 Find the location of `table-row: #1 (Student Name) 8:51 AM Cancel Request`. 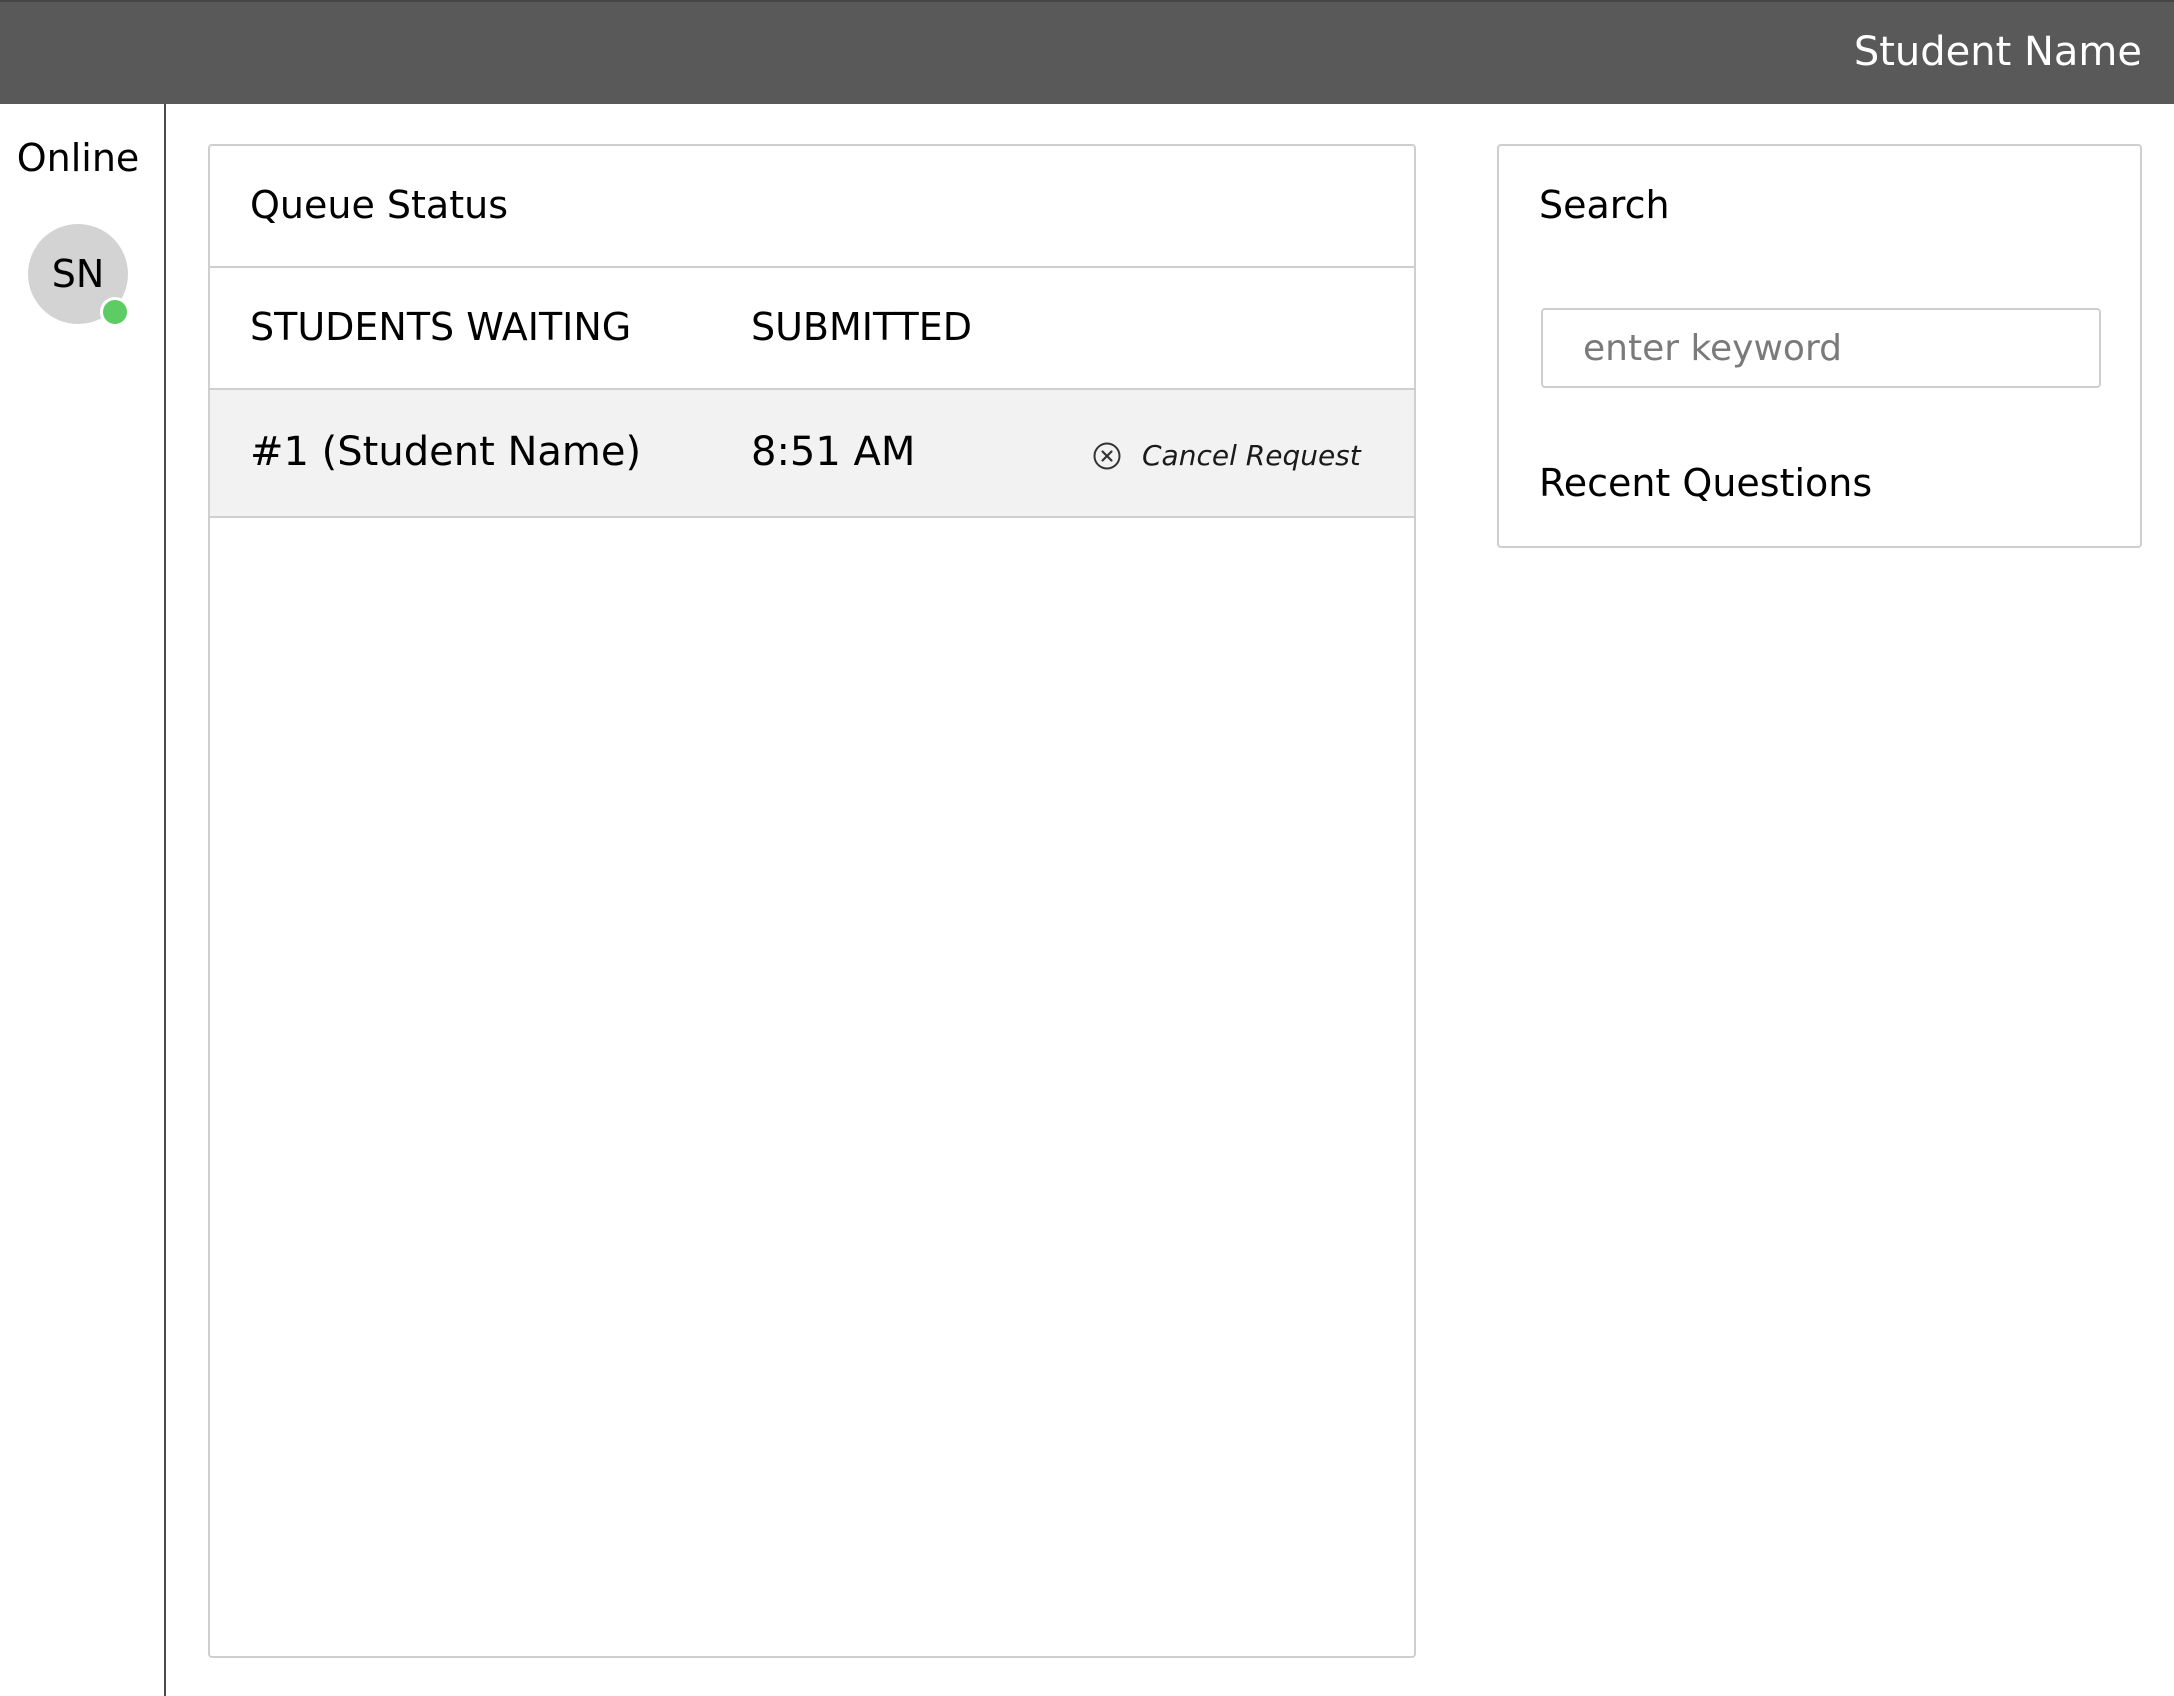

table-row: #1 (Student Name) 8:51 AM Cancel Request is located at coordinates (812, 453).